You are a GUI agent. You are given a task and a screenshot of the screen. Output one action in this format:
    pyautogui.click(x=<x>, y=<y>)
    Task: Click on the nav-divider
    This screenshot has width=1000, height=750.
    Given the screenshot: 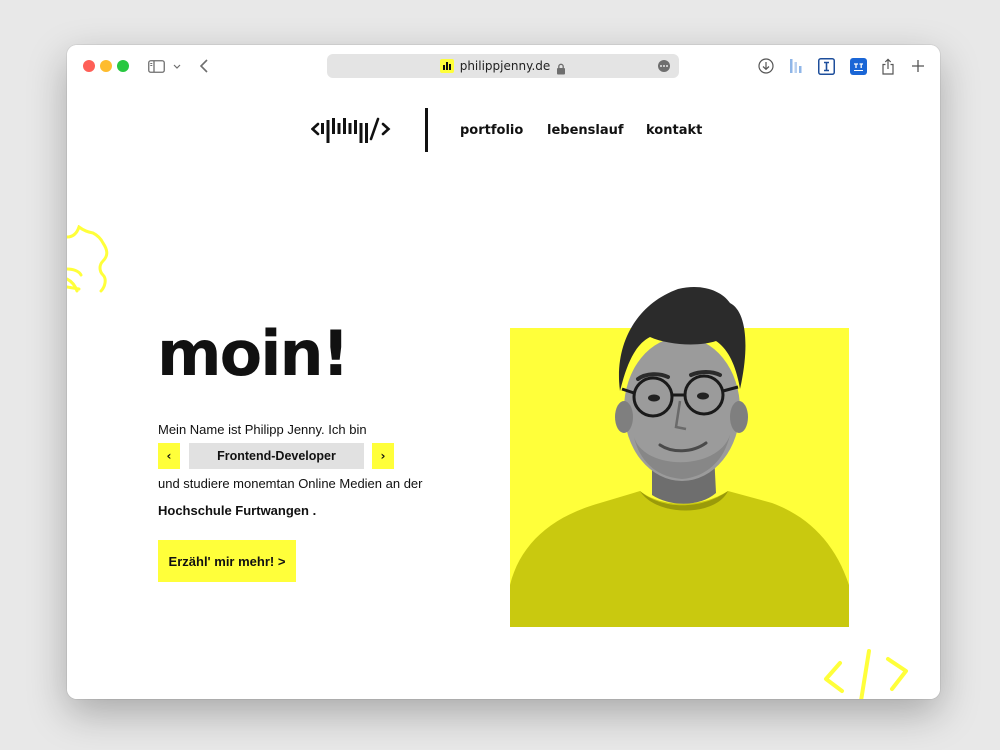 What is the action you would take?
    pyautogui.click(x=426, y=130)
    